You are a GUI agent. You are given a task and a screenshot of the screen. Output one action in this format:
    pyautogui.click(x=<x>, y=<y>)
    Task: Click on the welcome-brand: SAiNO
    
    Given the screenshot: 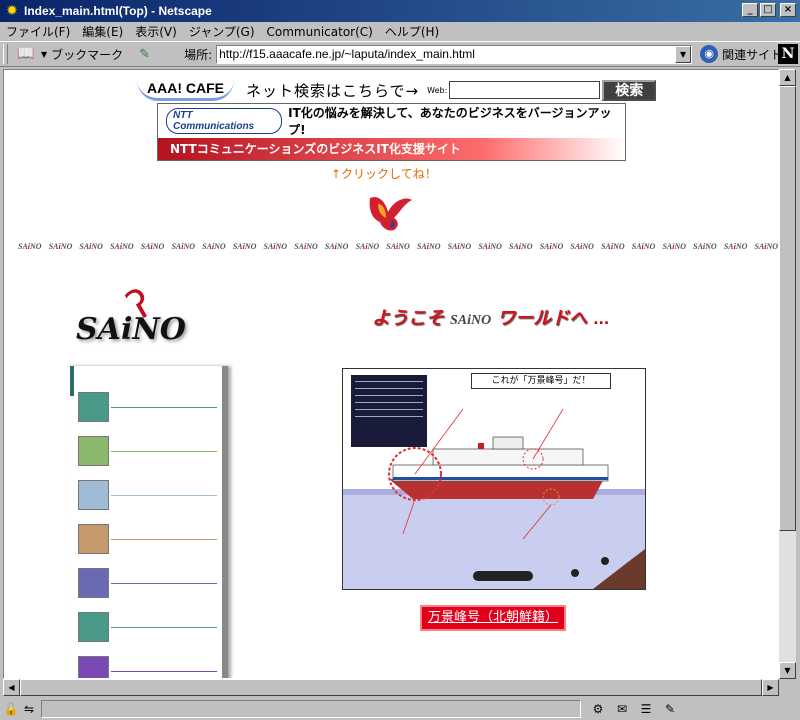 What is the action you would take?
    pyautogui.click(x=471, y=320)
    